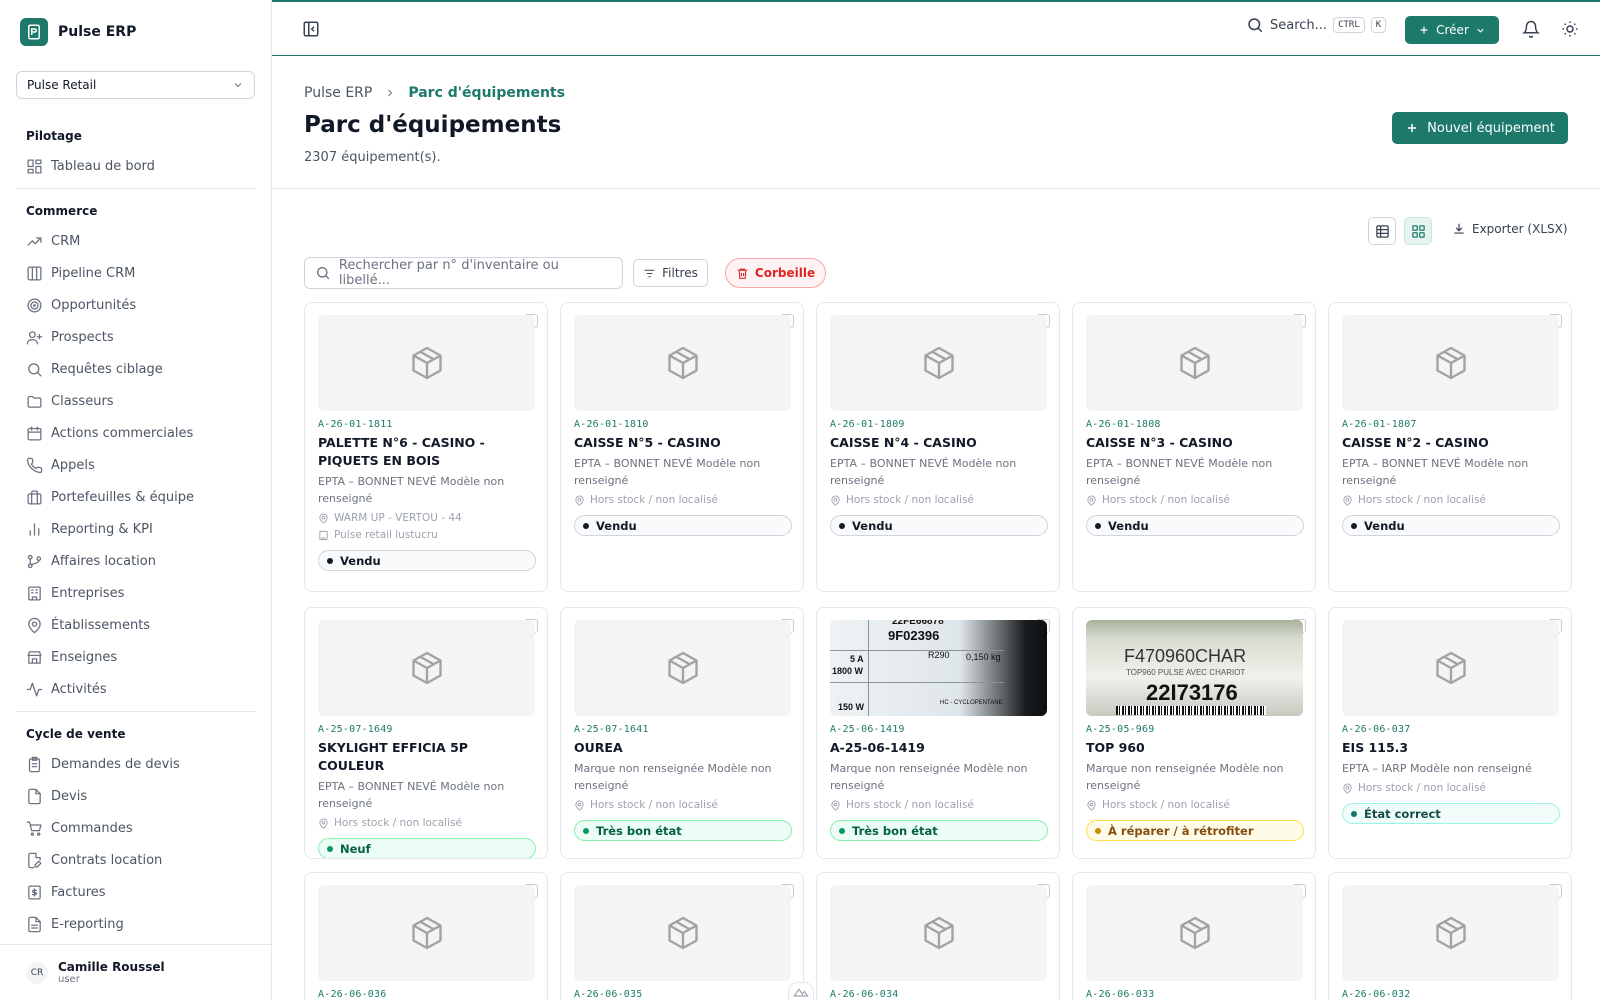  I want to click on sidebar-item-requetes-ciblage: Requêtes ciblage, so click(136, 369).